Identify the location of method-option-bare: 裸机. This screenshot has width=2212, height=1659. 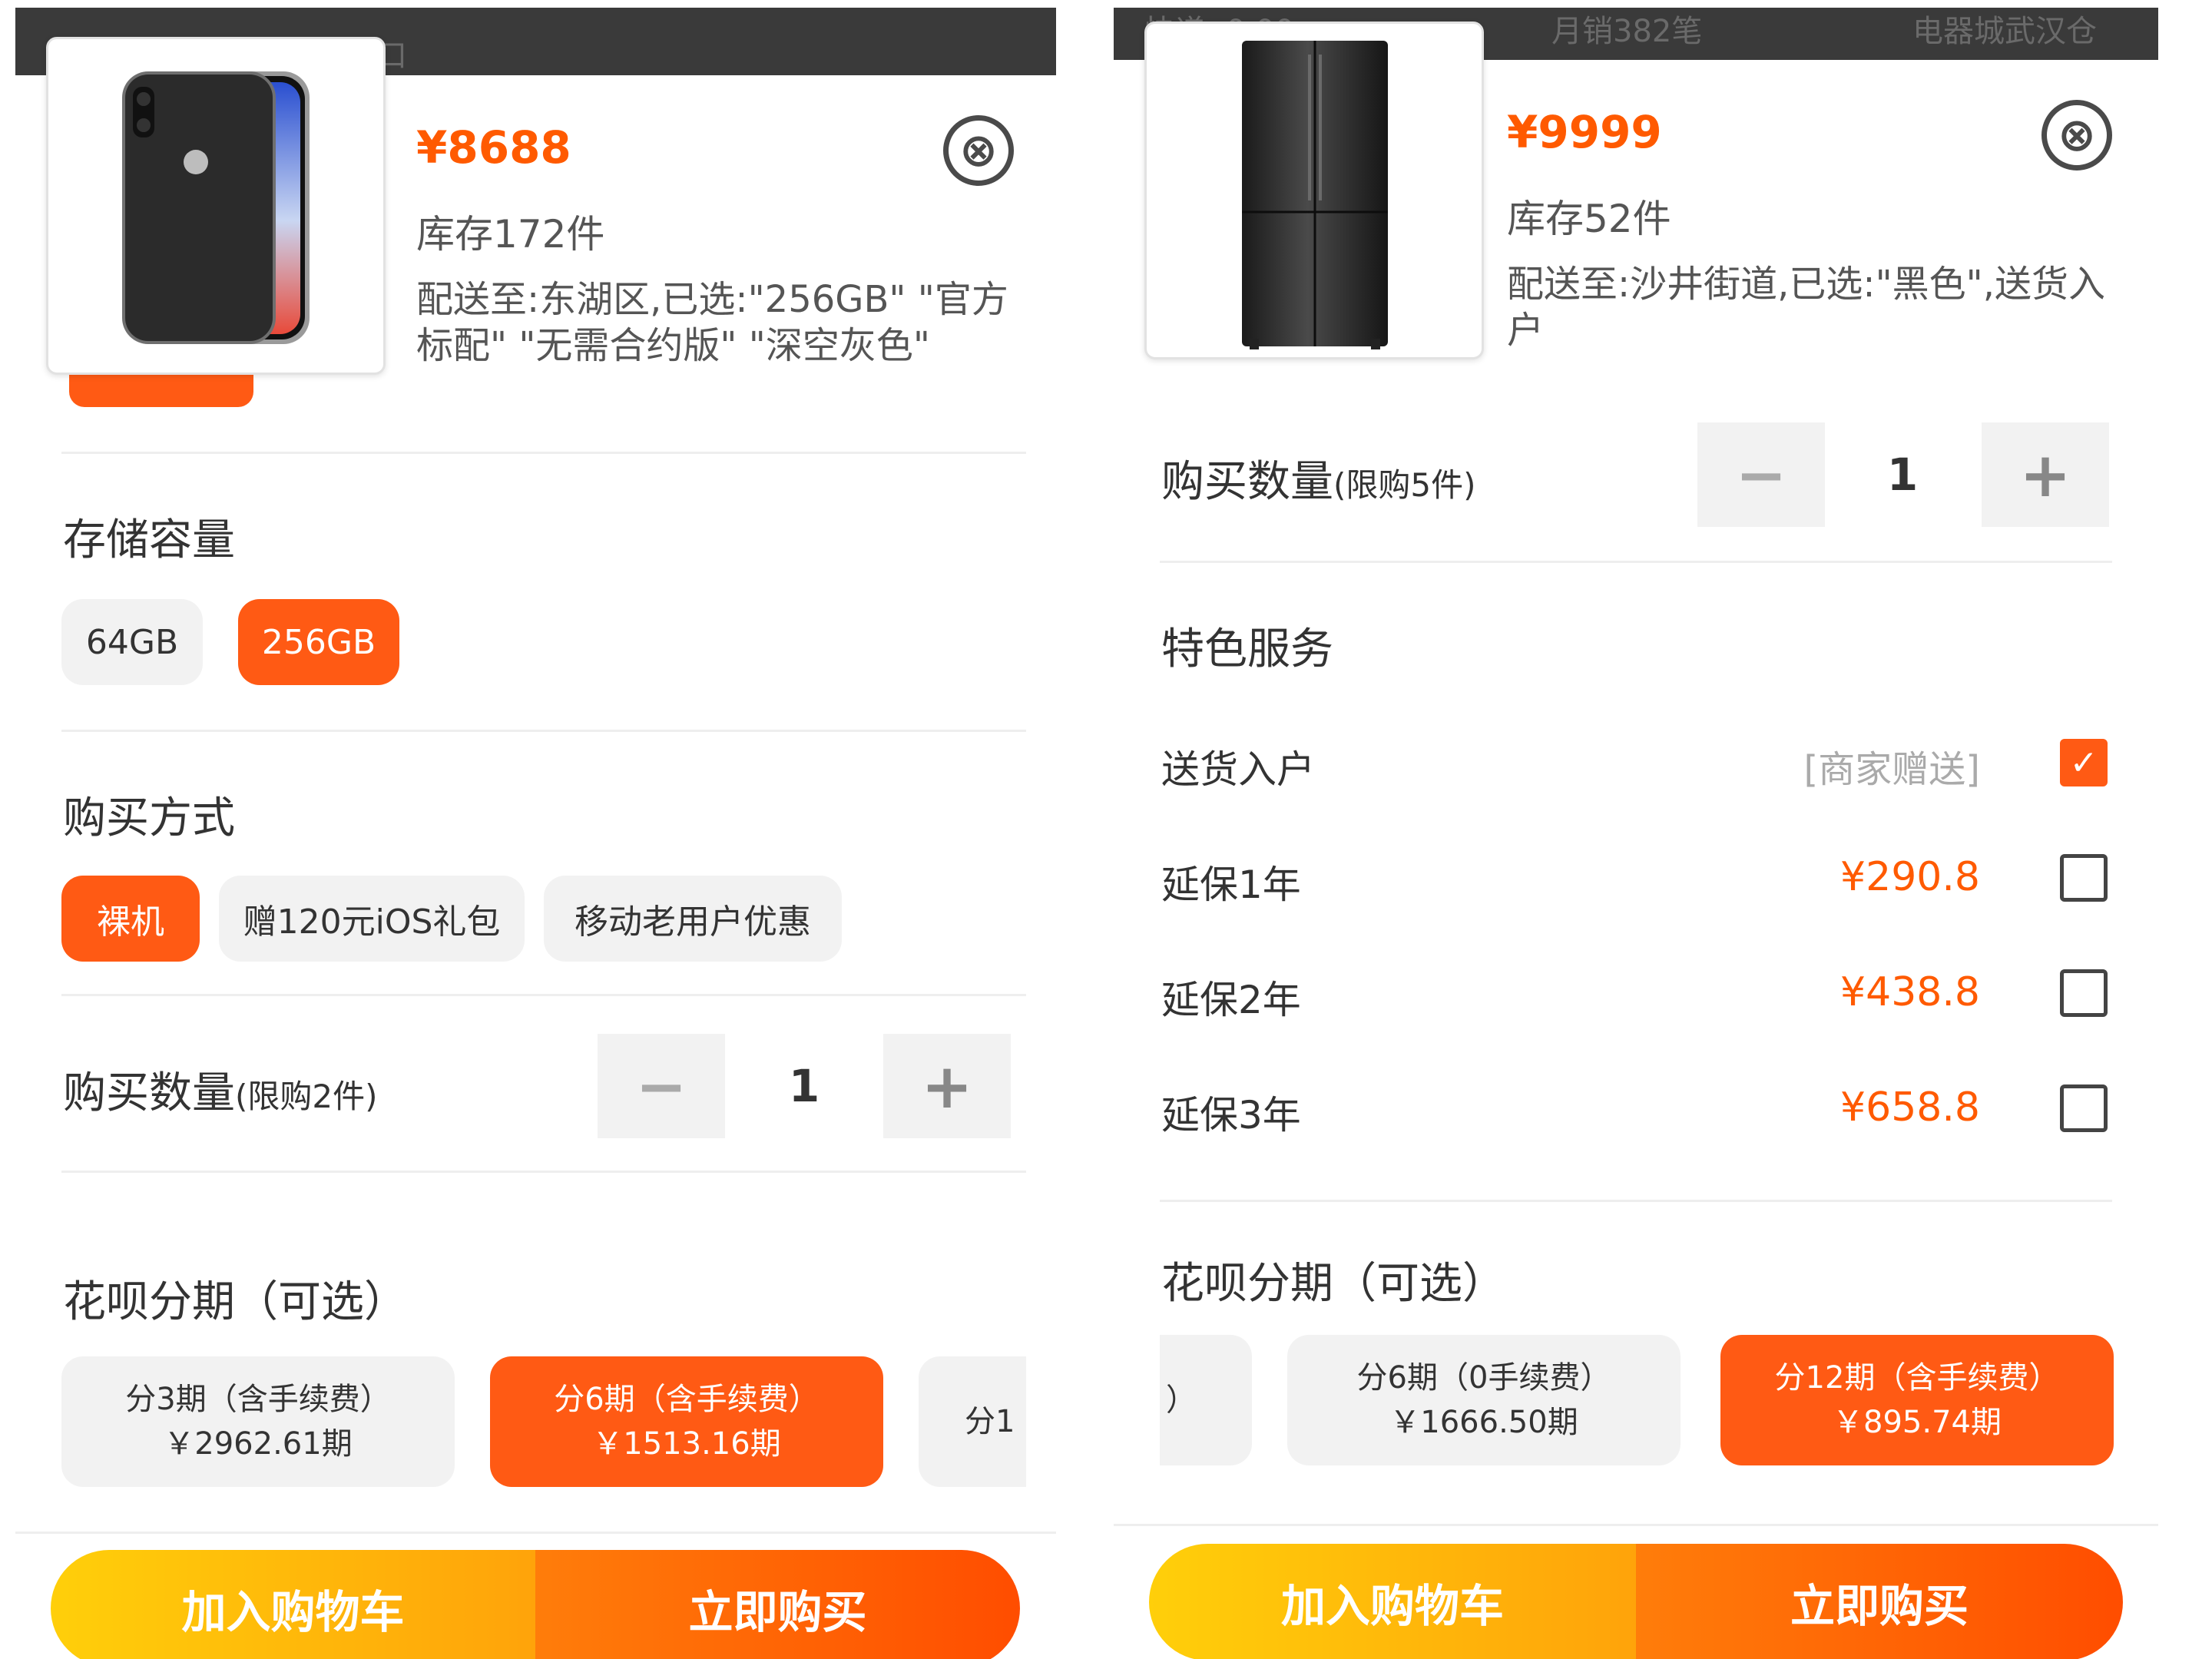
(130, 919).